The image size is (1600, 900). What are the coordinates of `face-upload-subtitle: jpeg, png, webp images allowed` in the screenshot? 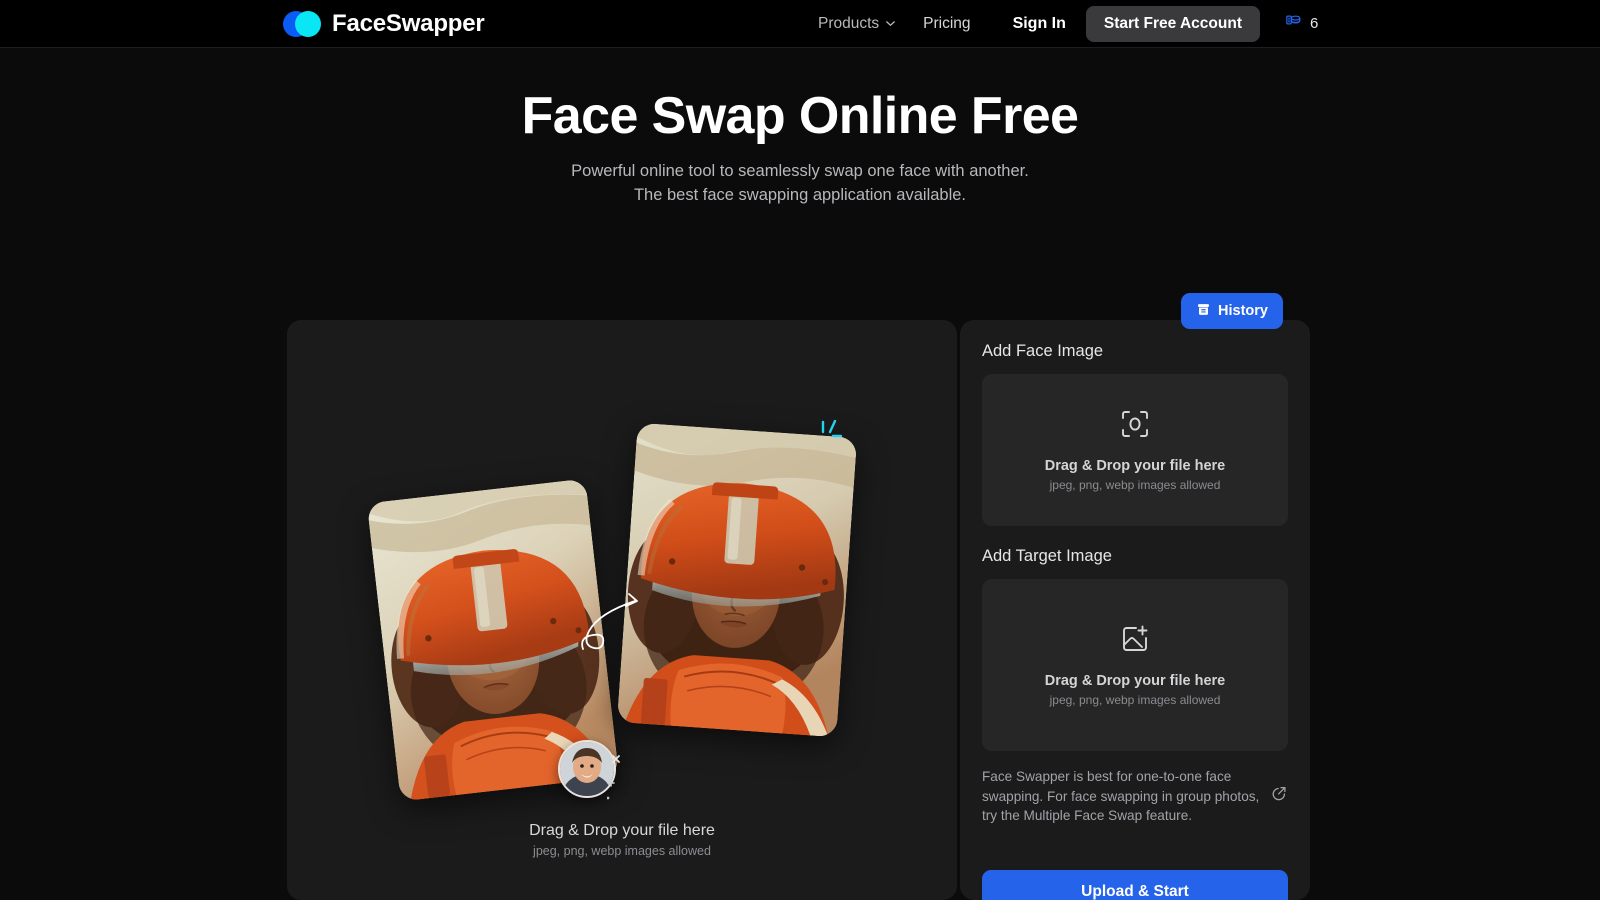 It's located at (1135, 484).